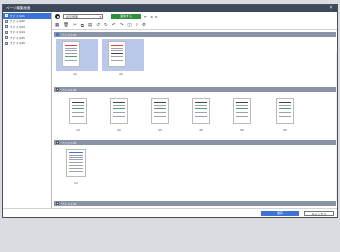 Image resolution: width=340 pixels, height=252 pixels. What do you see at coordinates (78, 130) in the screenshot?
I see `page-number: 1/6` at bounding box center [78, 130].